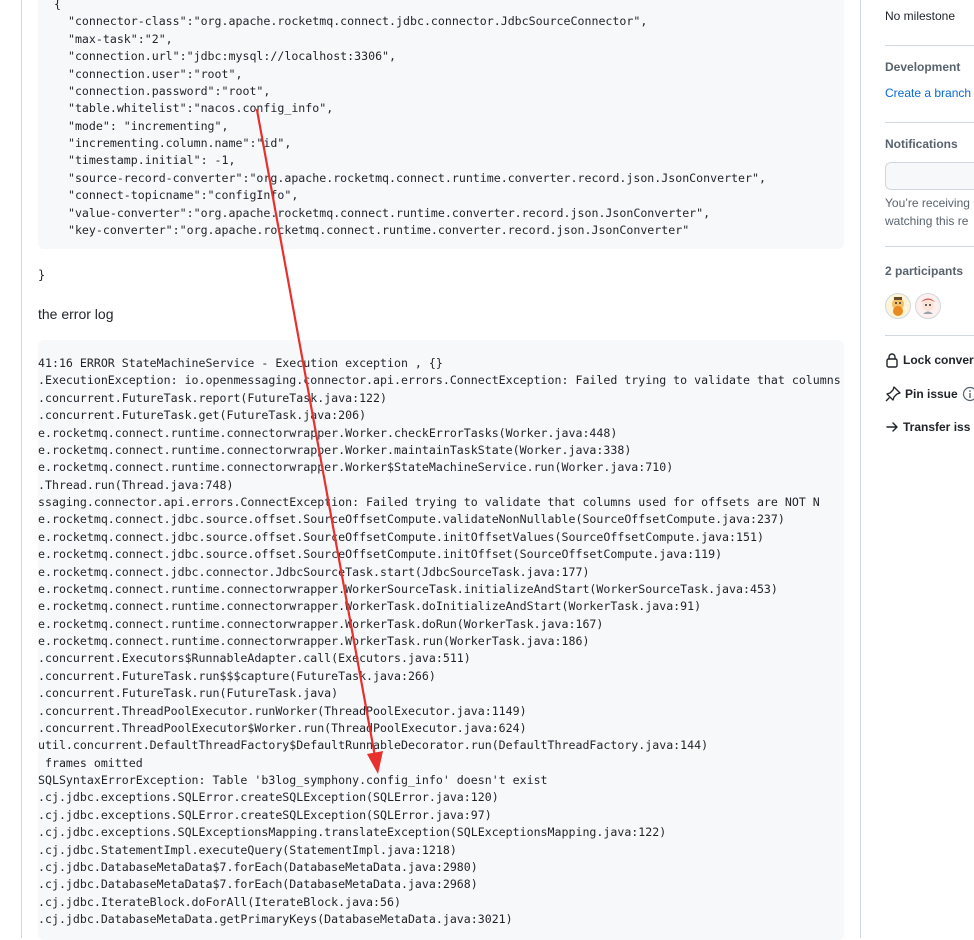 This screenshot has height=940, width=974. I want to click on create-branch-link: Create a branch, so click(929, 93).